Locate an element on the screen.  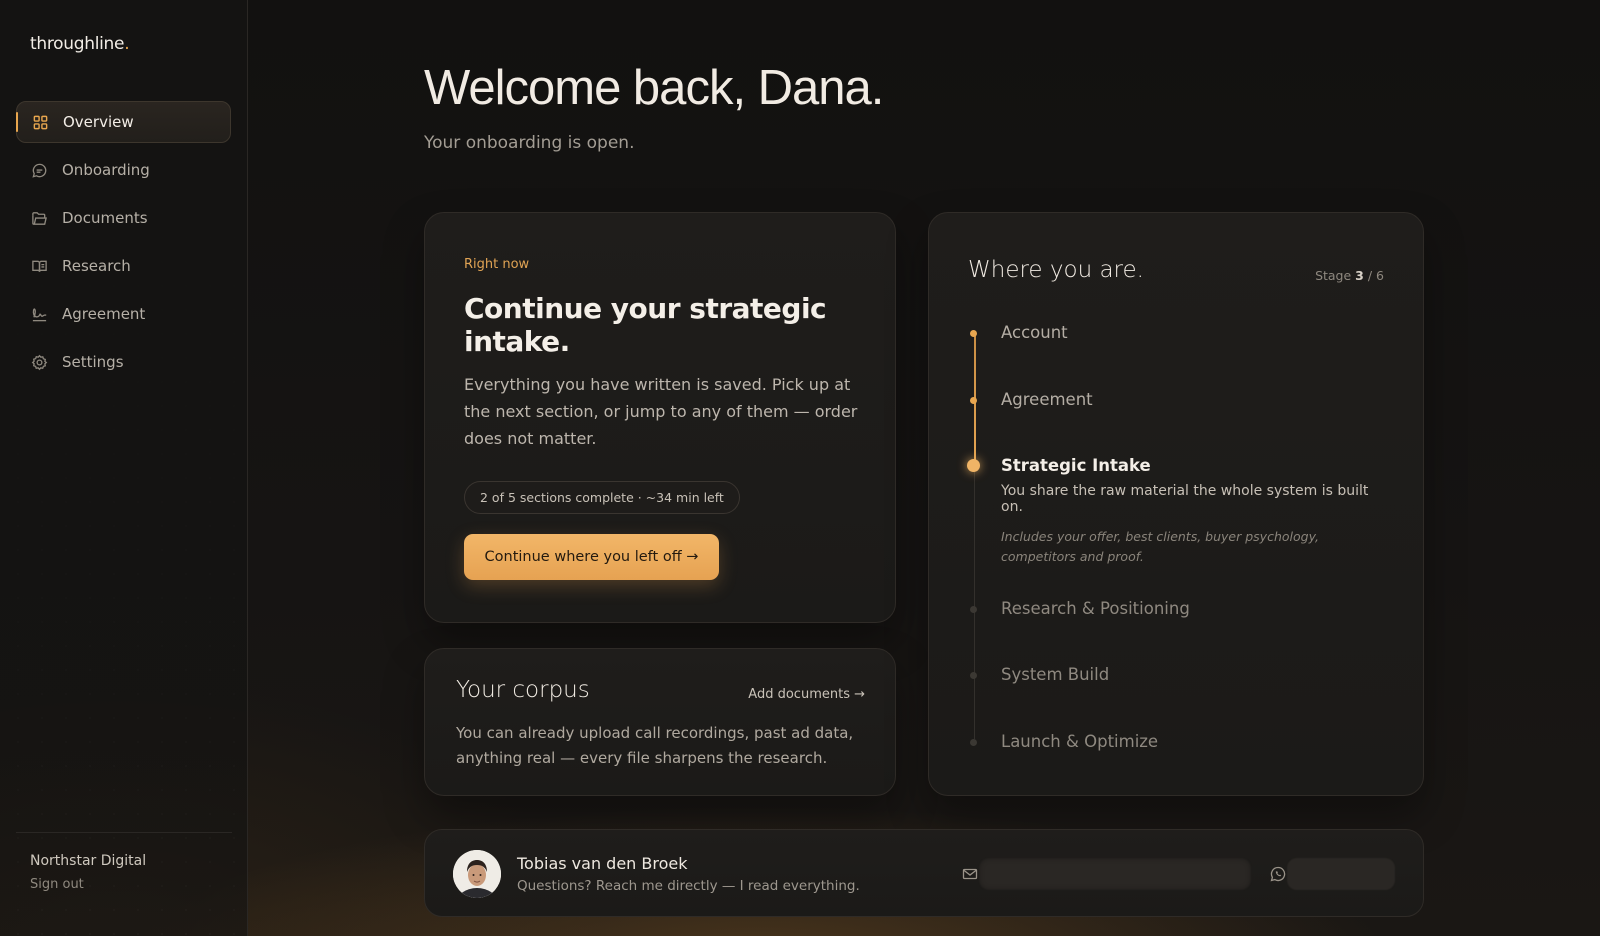
page-title: Welcome back, Dana. is located at coordinates (654, 88).